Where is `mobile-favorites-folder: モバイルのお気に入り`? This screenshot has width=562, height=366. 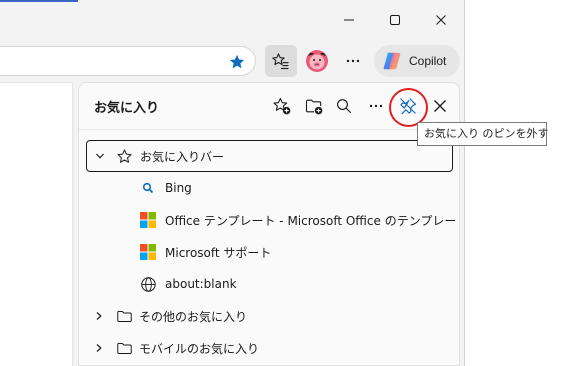 mobile-favorites-folder: モバイルのお気に入り is located at coordinates (269, 348).